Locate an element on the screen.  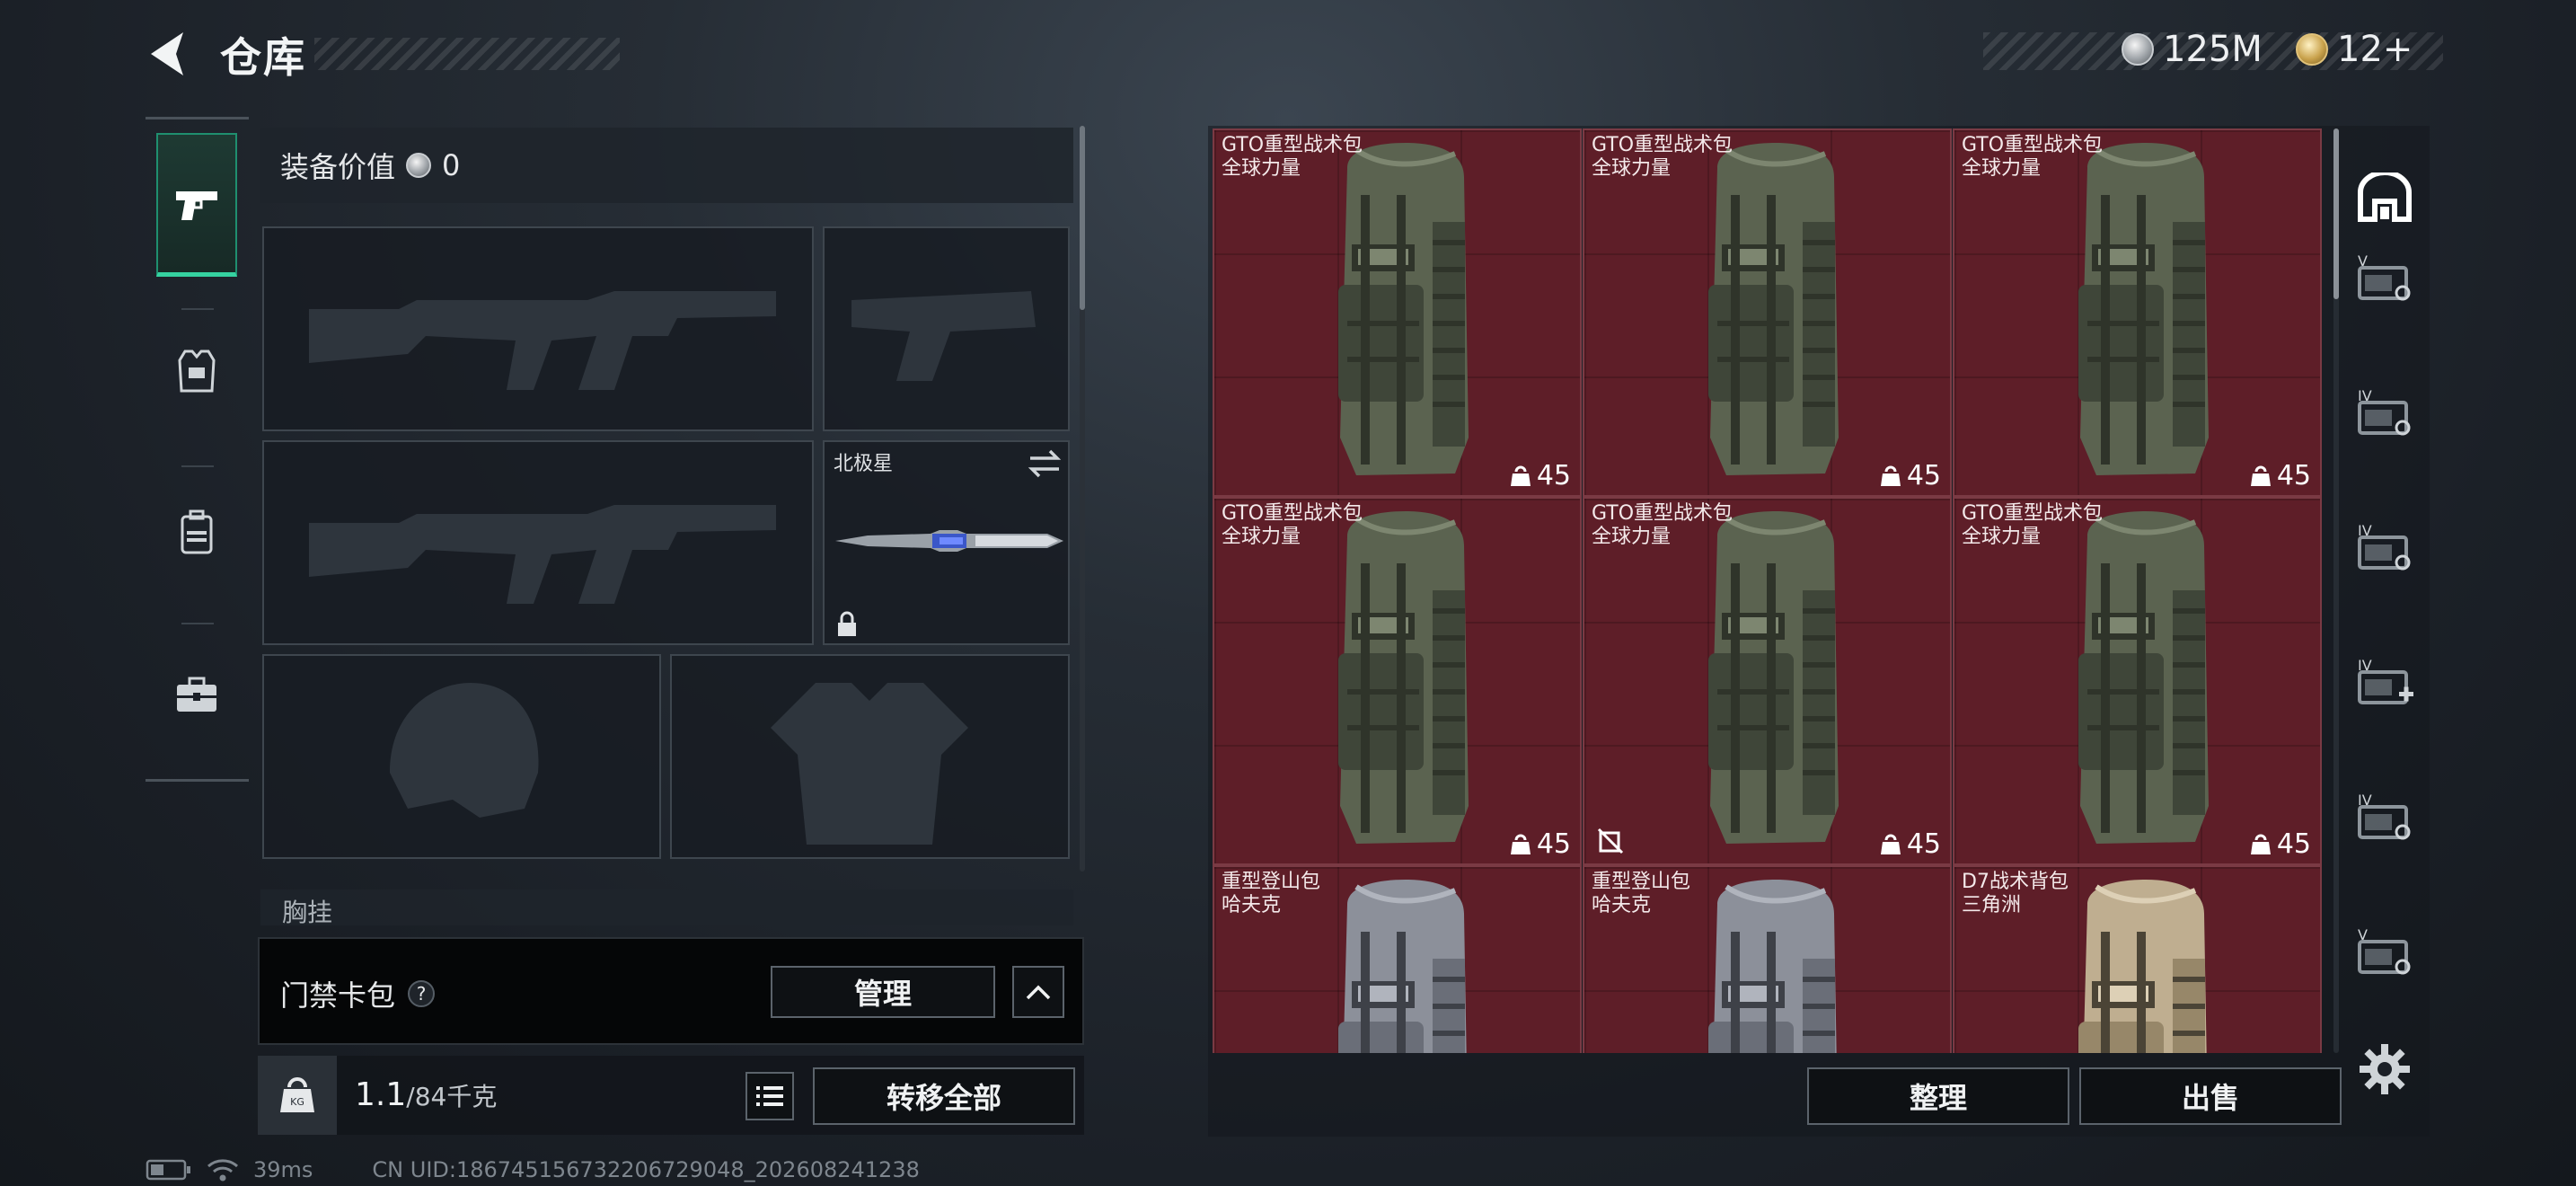
nav-tab-case is located at coordinates (196, 694).